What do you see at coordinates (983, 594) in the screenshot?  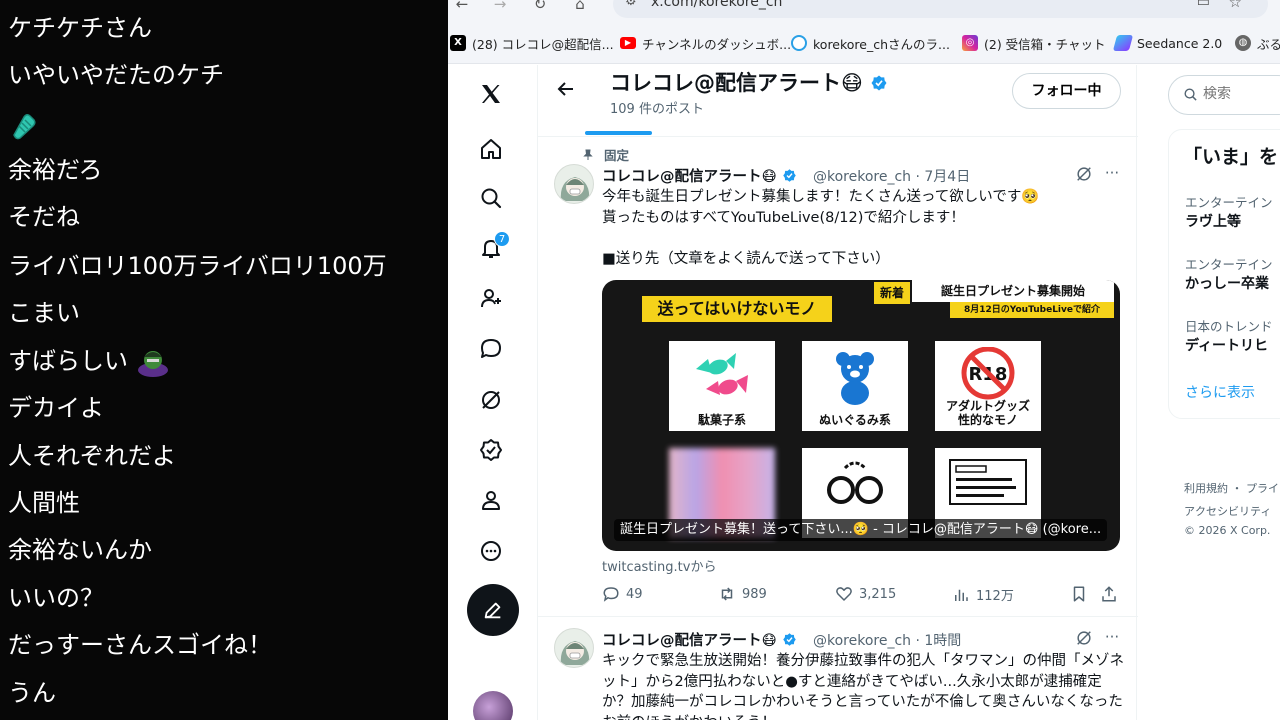 I see `views-button: 112万` at bounding box center [983, 594].